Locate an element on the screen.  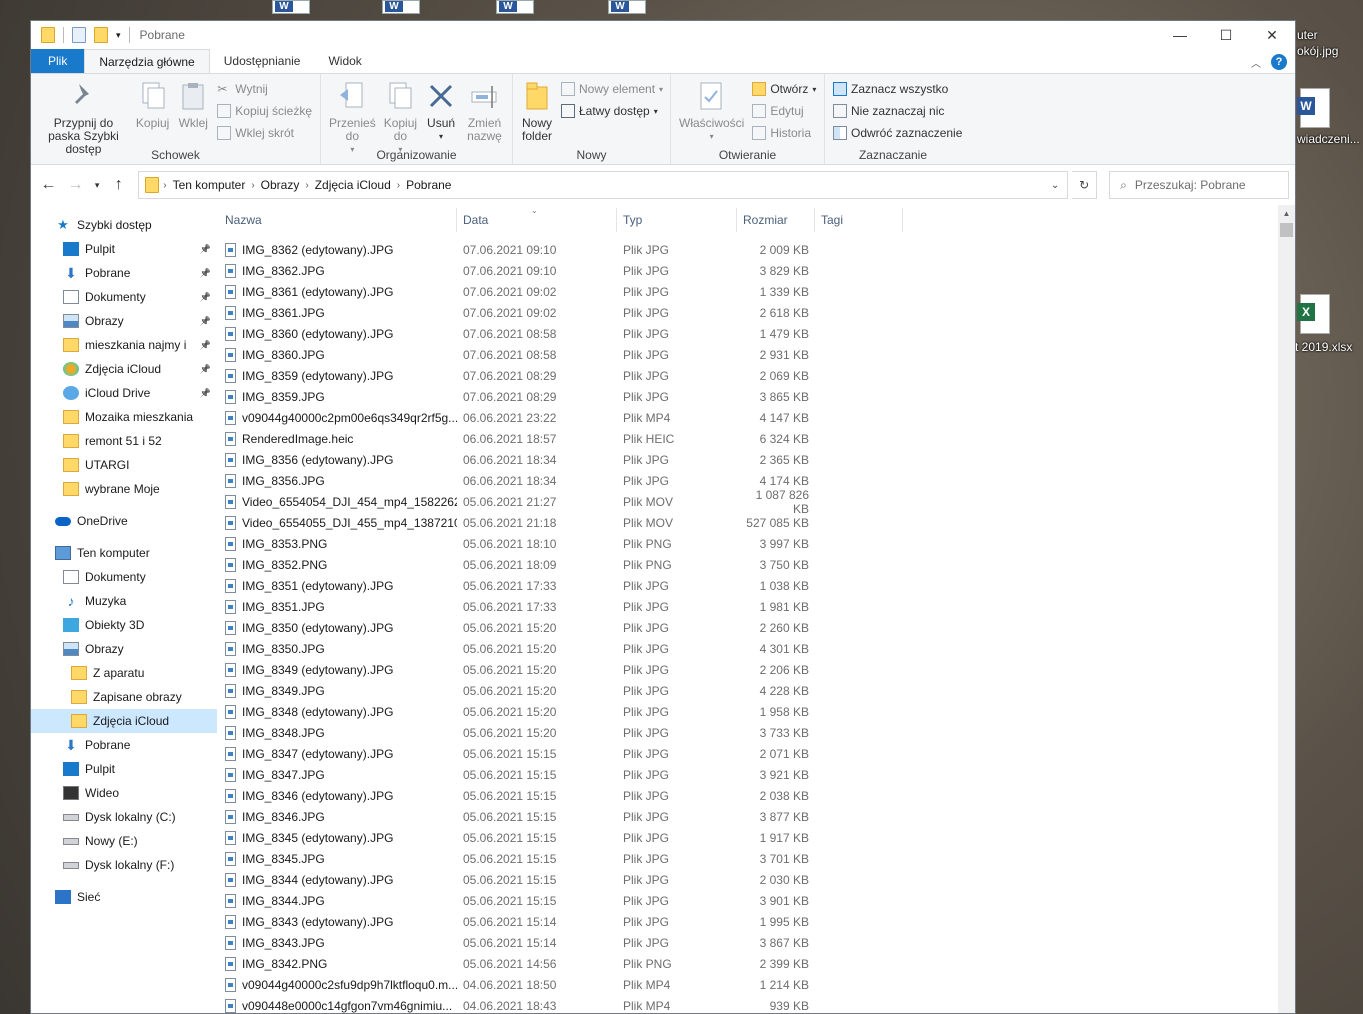
select-none-button: Nie zaznaczaj nic is located at coordinates (897, 111).